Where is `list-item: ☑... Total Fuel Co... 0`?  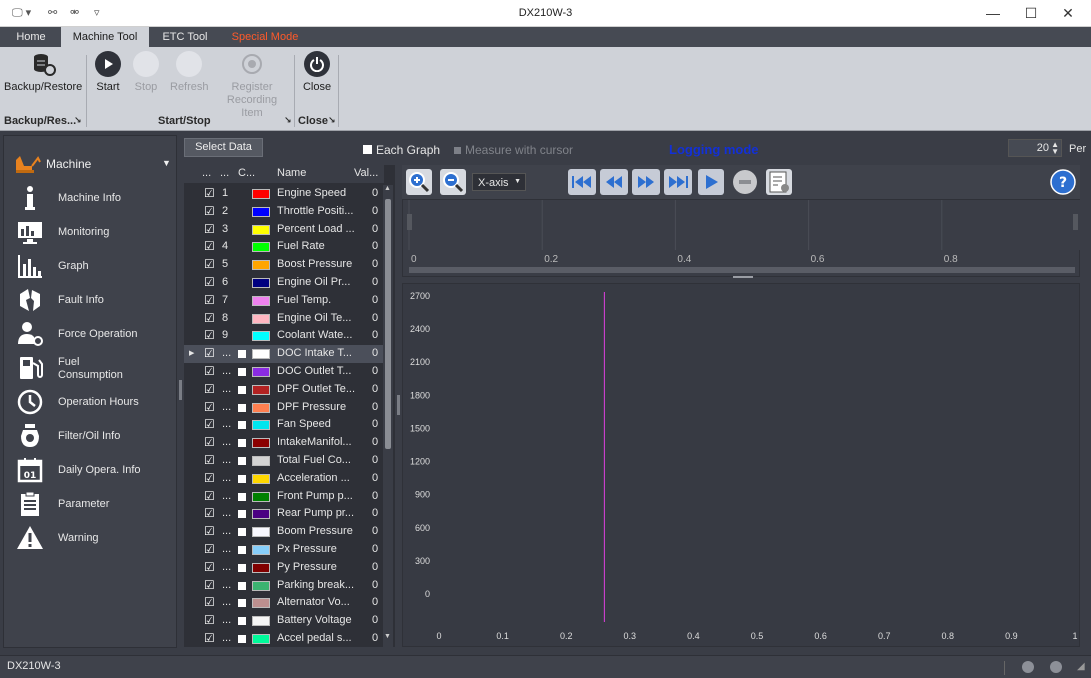
list-item: ☑... Total Fuel Co... 0 is located at coordinates (284, 461).